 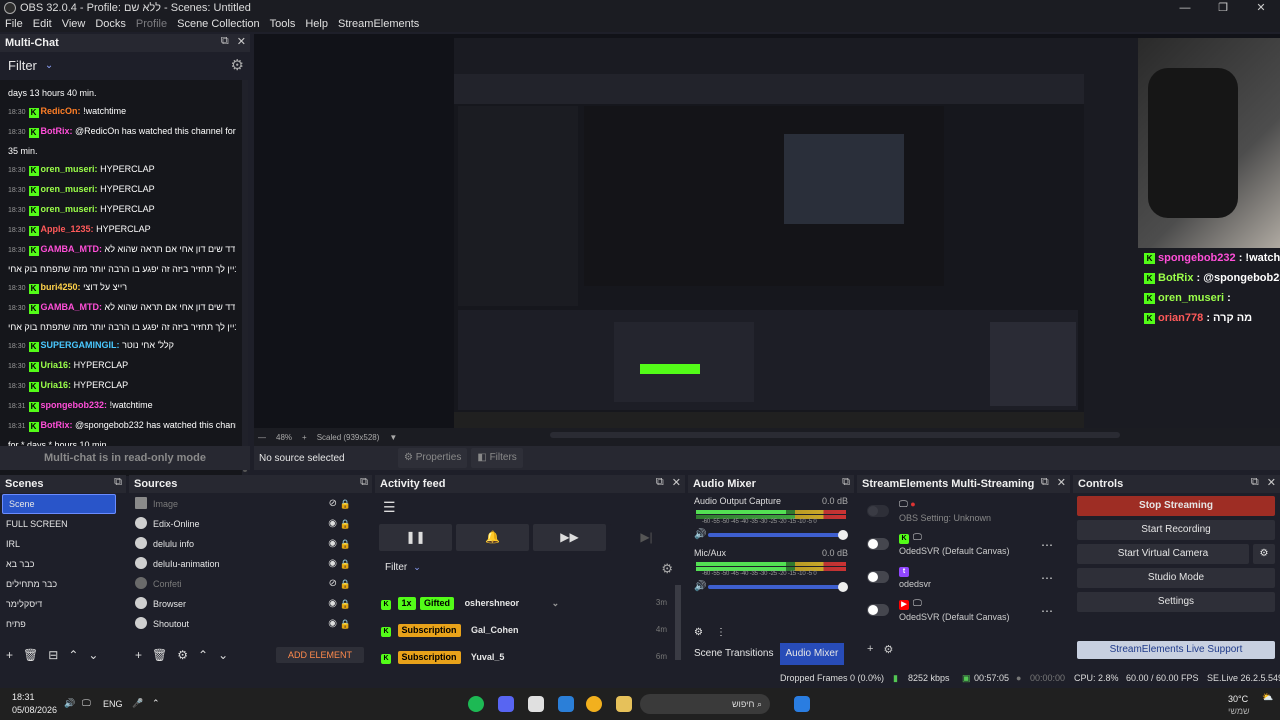 What do you see at coordinates (835, 435) in the screenshot?
I see `preview-scrollbar` at bounding box center [835, 435].